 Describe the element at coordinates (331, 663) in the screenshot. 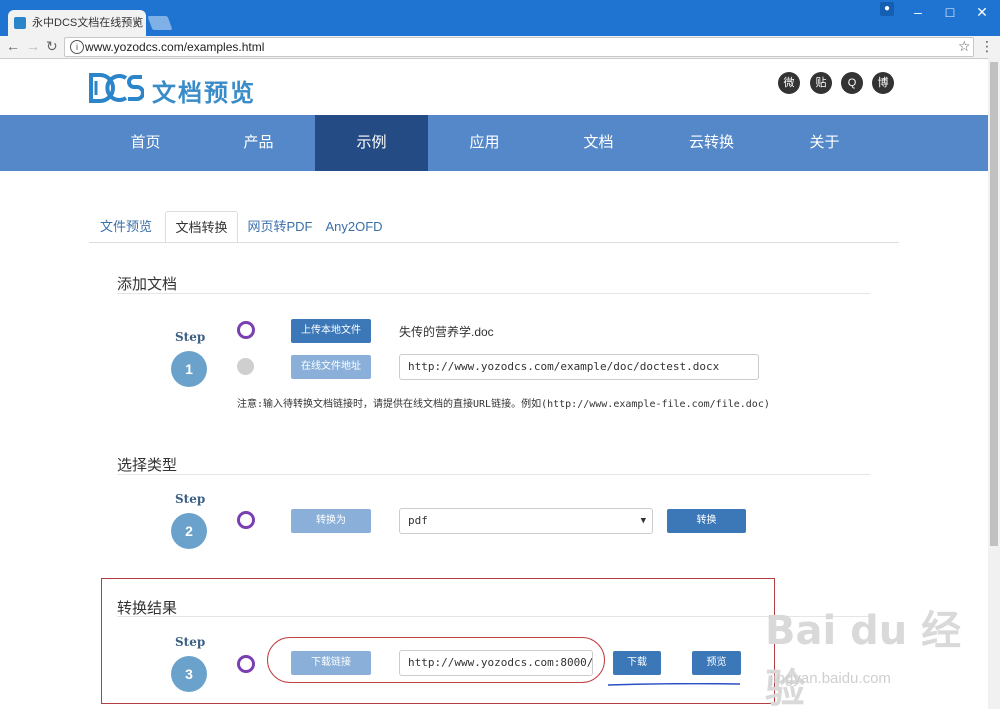

I see `download-link-button: 下载链接` at that location.